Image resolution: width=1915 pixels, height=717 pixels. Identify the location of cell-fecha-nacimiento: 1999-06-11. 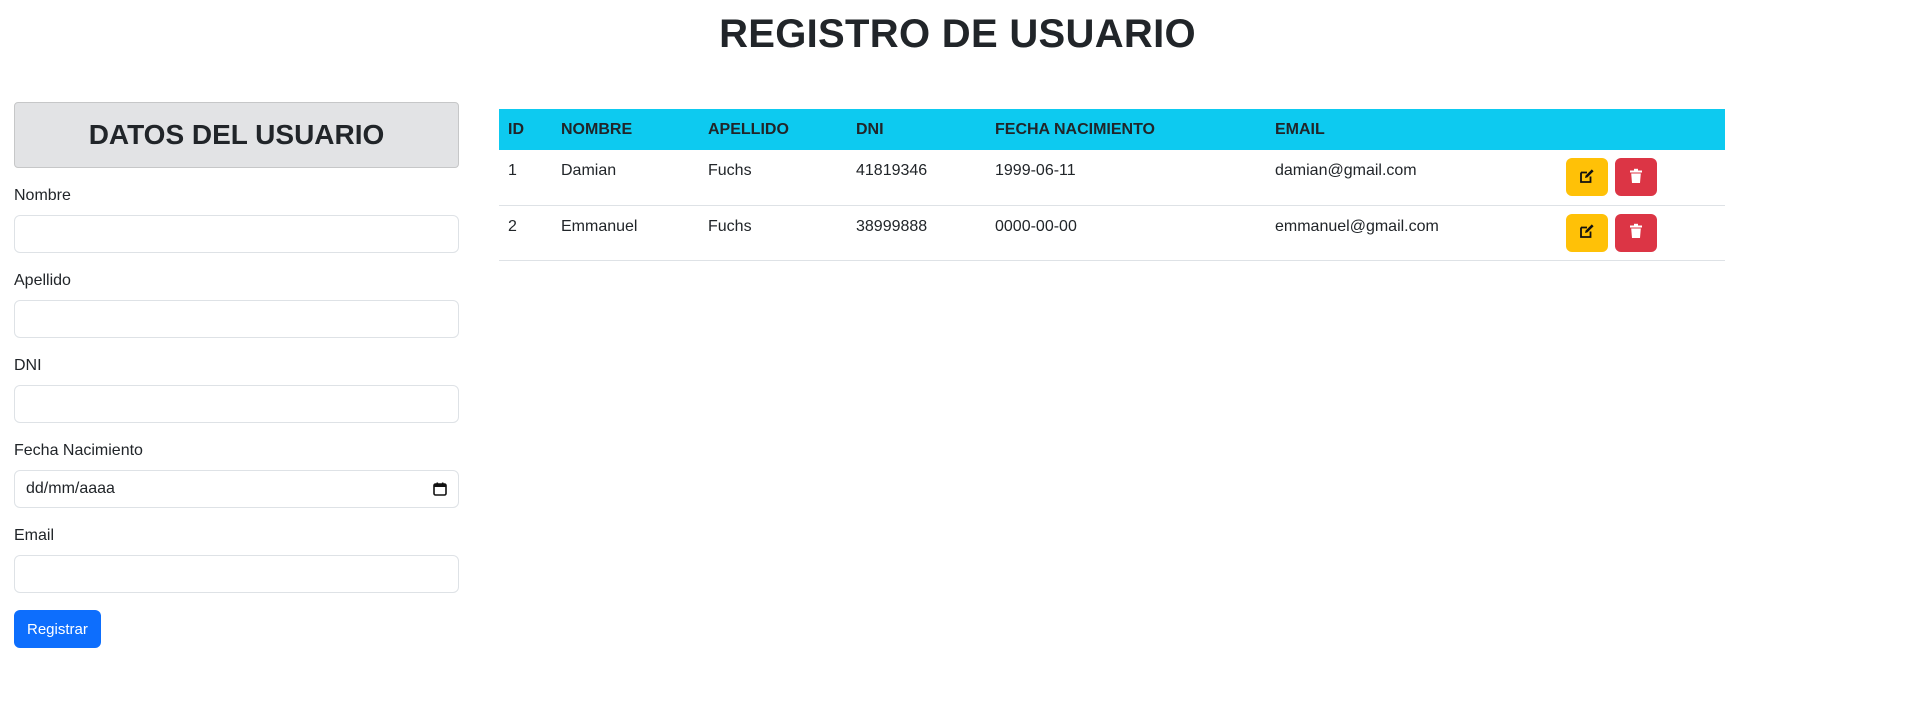
(1126, 178).